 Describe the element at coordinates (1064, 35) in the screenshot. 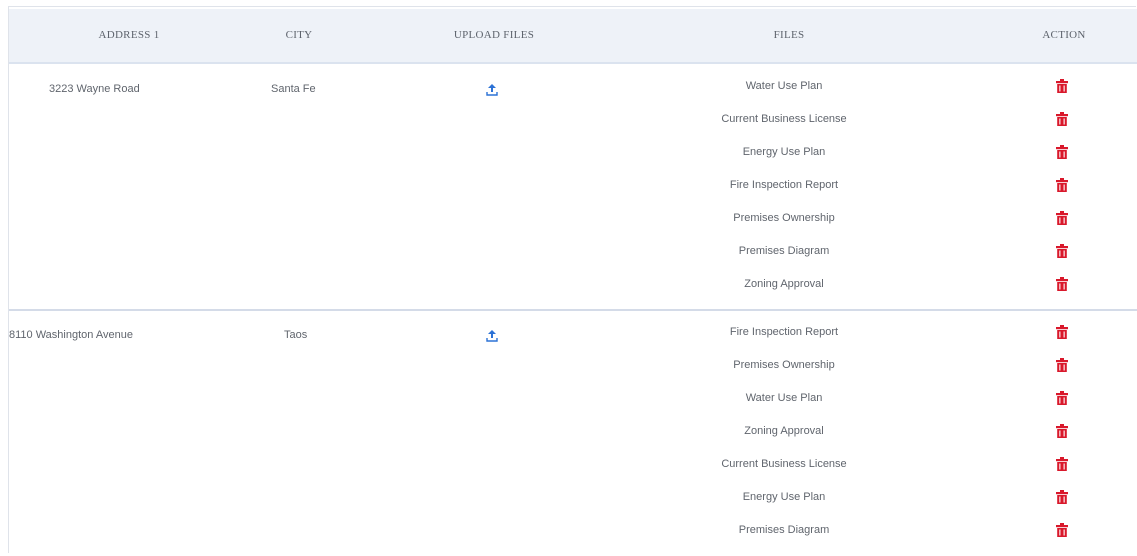

I see `column-header-action: ACTION` at that location.